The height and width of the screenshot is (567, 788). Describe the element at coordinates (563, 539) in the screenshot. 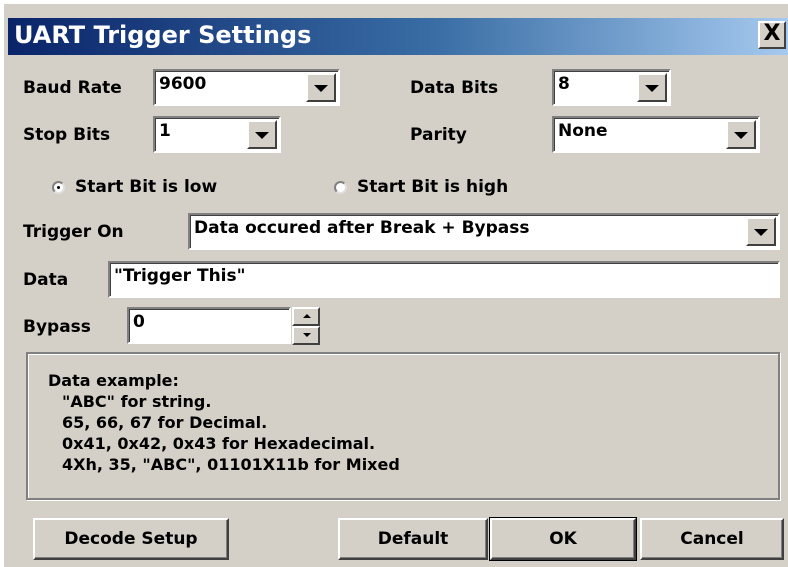

I see `ok-button: OK` at that location.